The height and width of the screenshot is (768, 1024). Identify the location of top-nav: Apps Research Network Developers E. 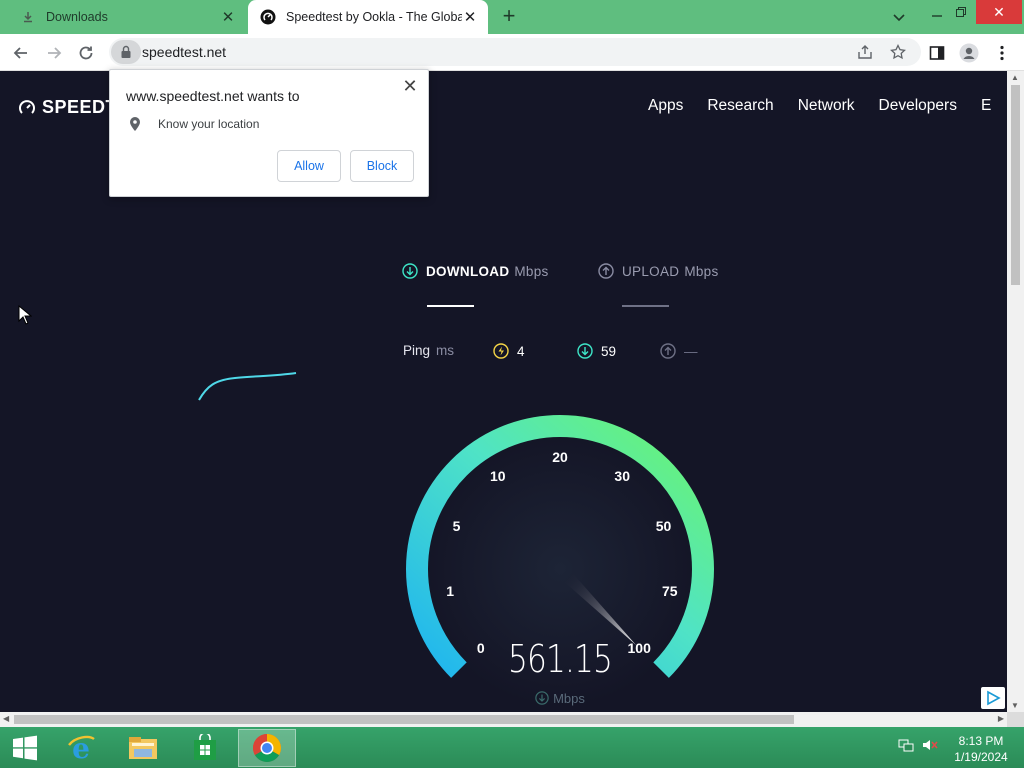
(827, 106).